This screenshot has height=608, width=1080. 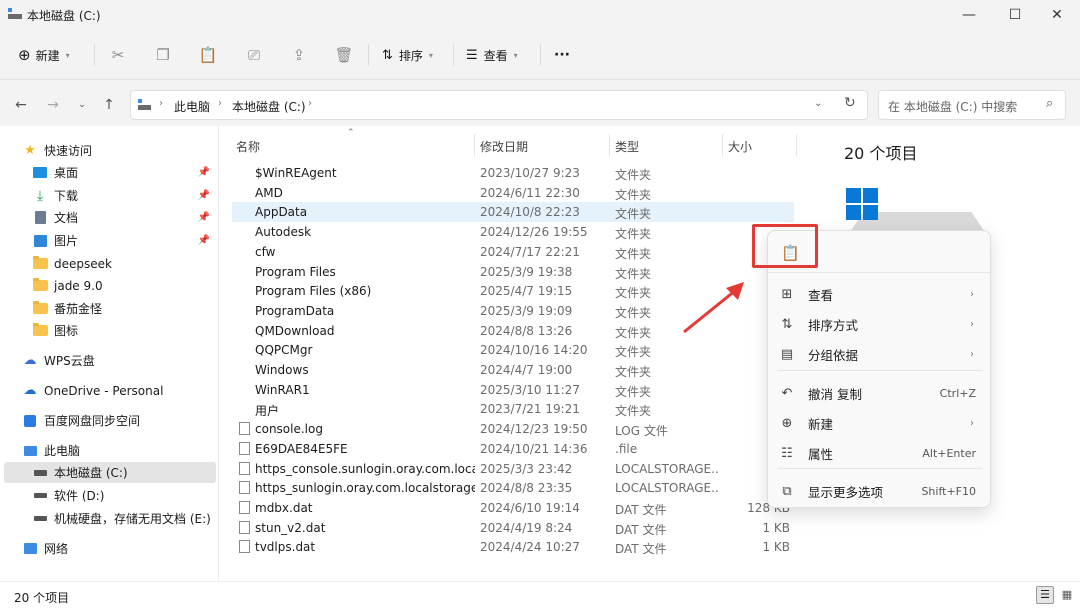 What do you see at coordinates (64, 16) in the screenshot?
I see `window-title: 本地磁盘 (C:)` at bounding box center [64, 16].